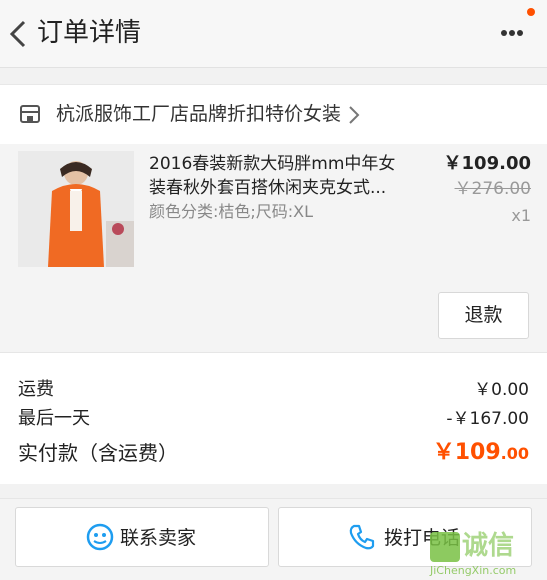 The height and width of the screenshot is (580, 547). I want to click on total-value: ￥109.00, so click(481, 453).